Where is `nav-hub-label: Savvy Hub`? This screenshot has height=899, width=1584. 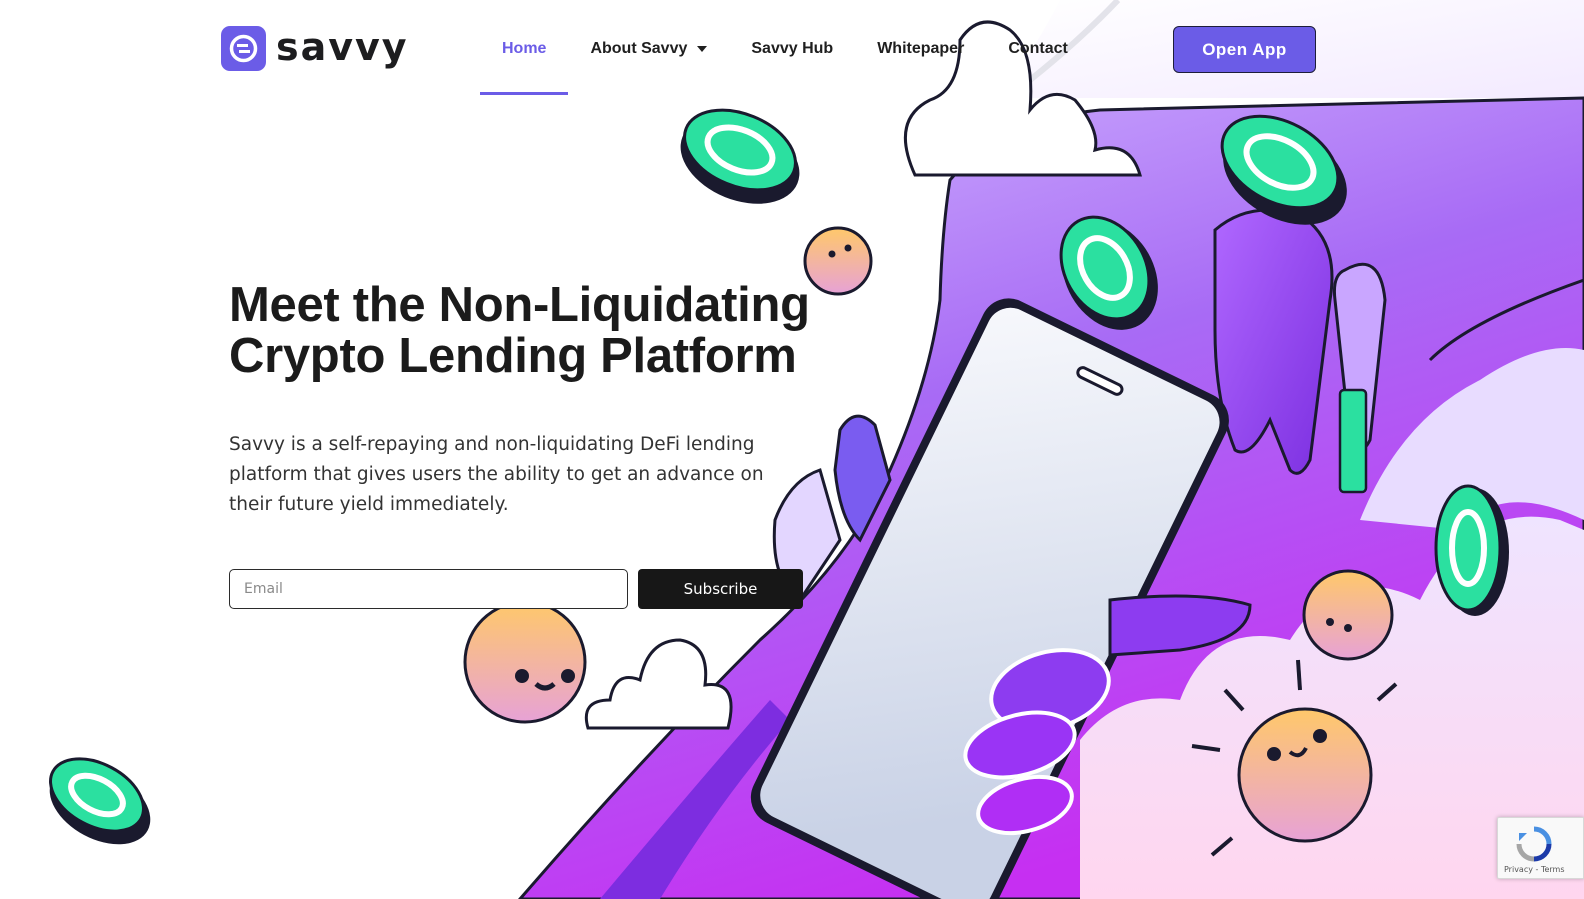 nav-hub-label: Savvy Hub is located at coordinates (792, 48).